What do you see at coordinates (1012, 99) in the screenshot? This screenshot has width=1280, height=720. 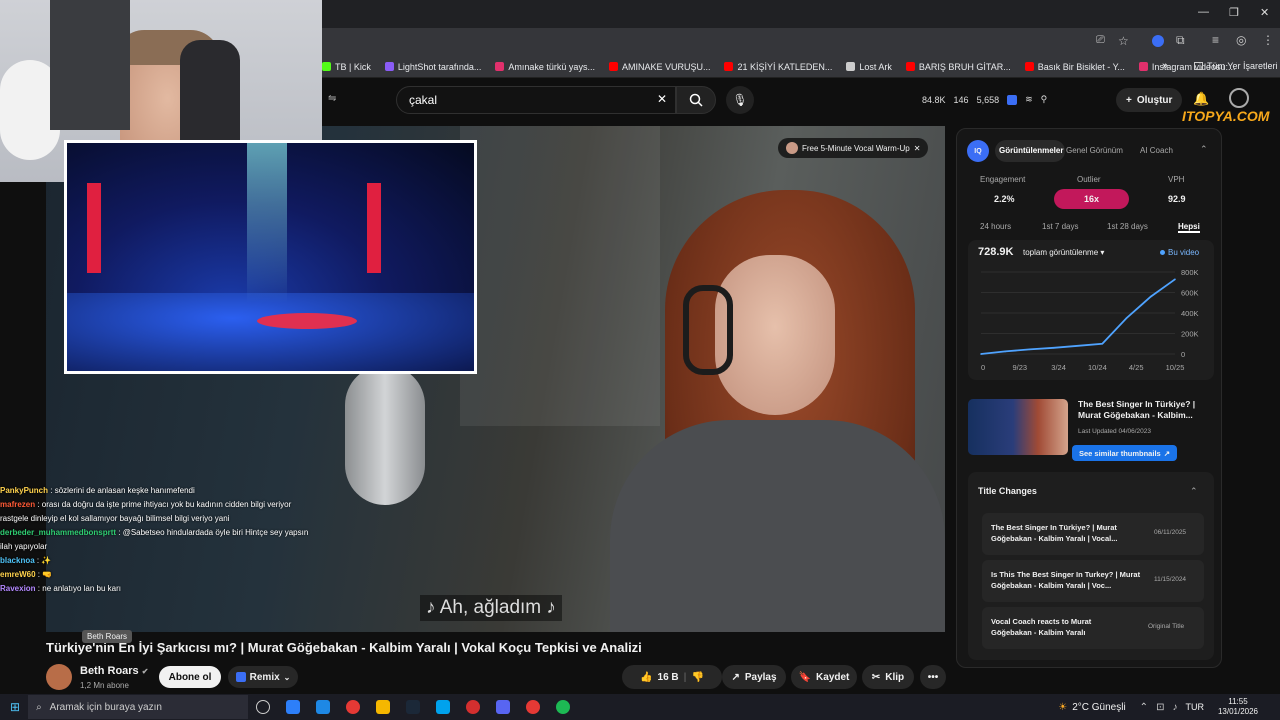 I see `vidiq-icon` at bounding box center [1012, 99].